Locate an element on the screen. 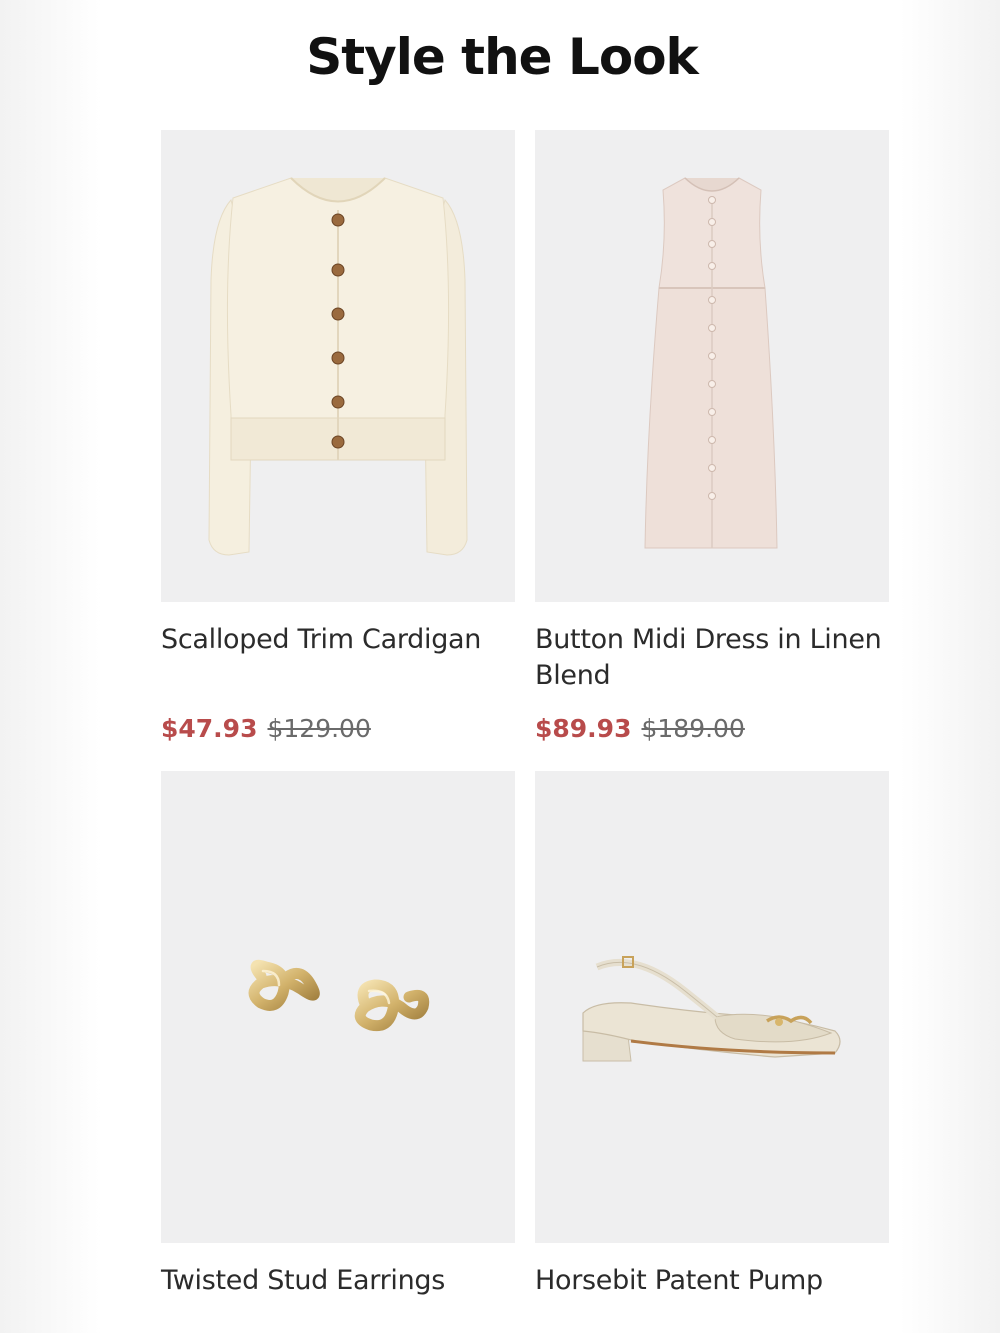  product-name: Twisted Stud Earrings is located at coordinates (338, 1298).